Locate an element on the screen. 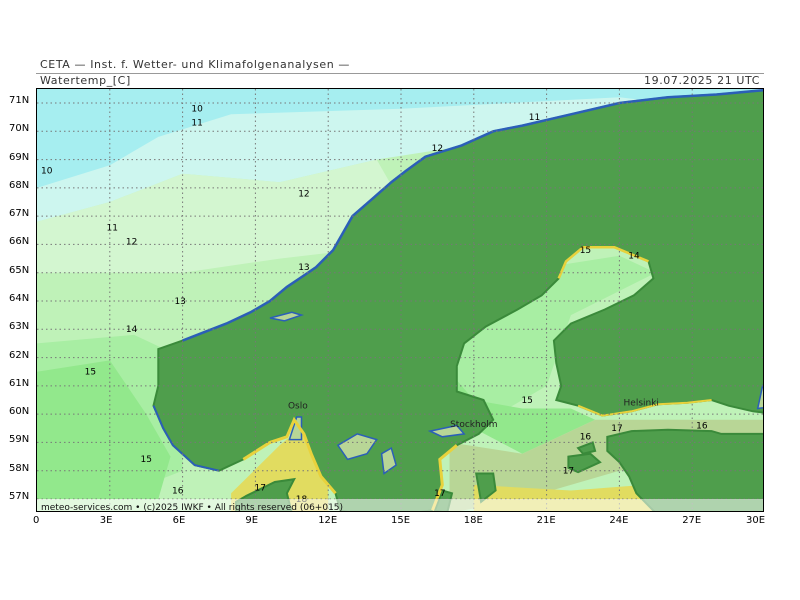 The image size is (800, 600). city-label: Stockholm is located at coordinates (473, 425).